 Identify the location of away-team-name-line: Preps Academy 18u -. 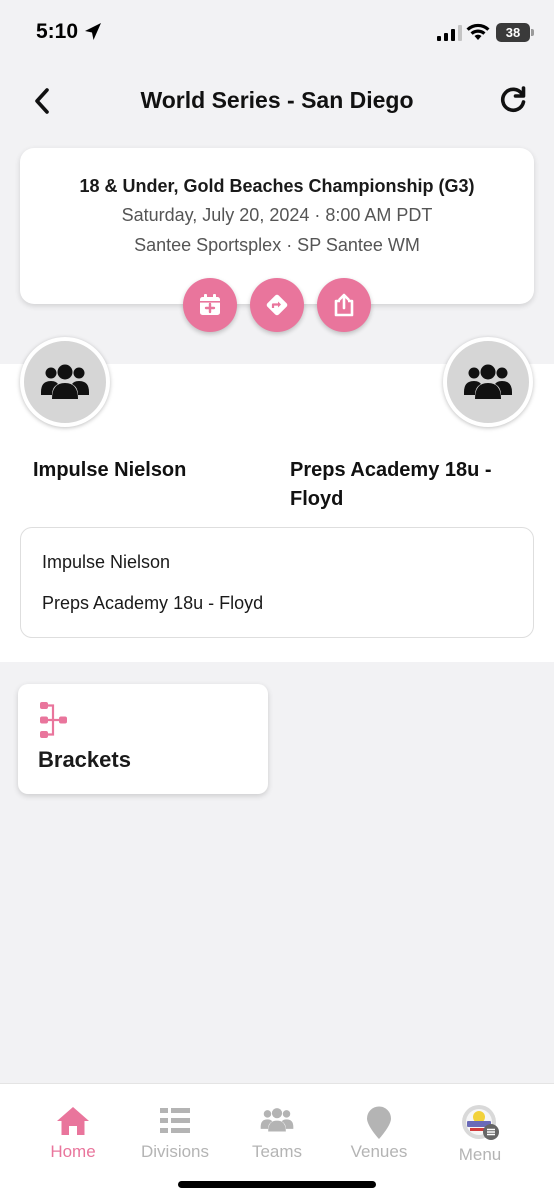
(391, 470).